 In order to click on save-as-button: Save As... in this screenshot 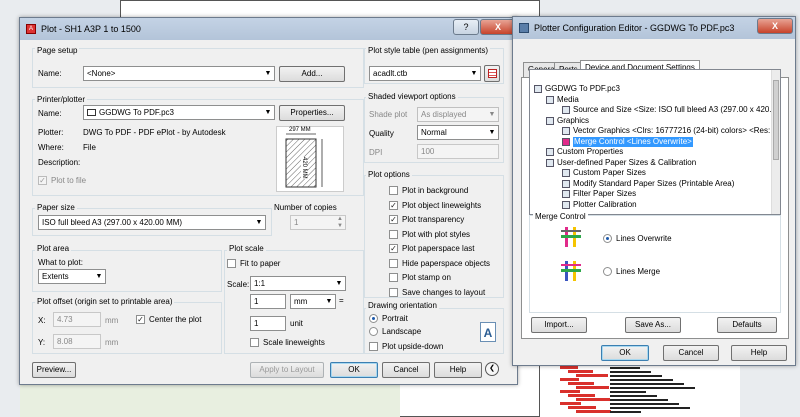, I will do `click(653, 325)`.